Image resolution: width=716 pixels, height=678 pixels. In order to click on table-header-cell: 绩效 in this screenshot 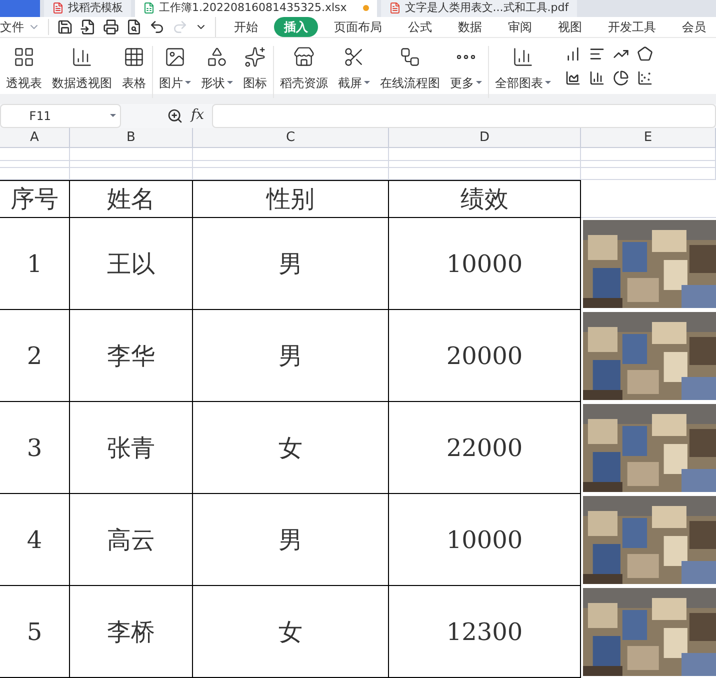, I will do `click(485, 199)`.